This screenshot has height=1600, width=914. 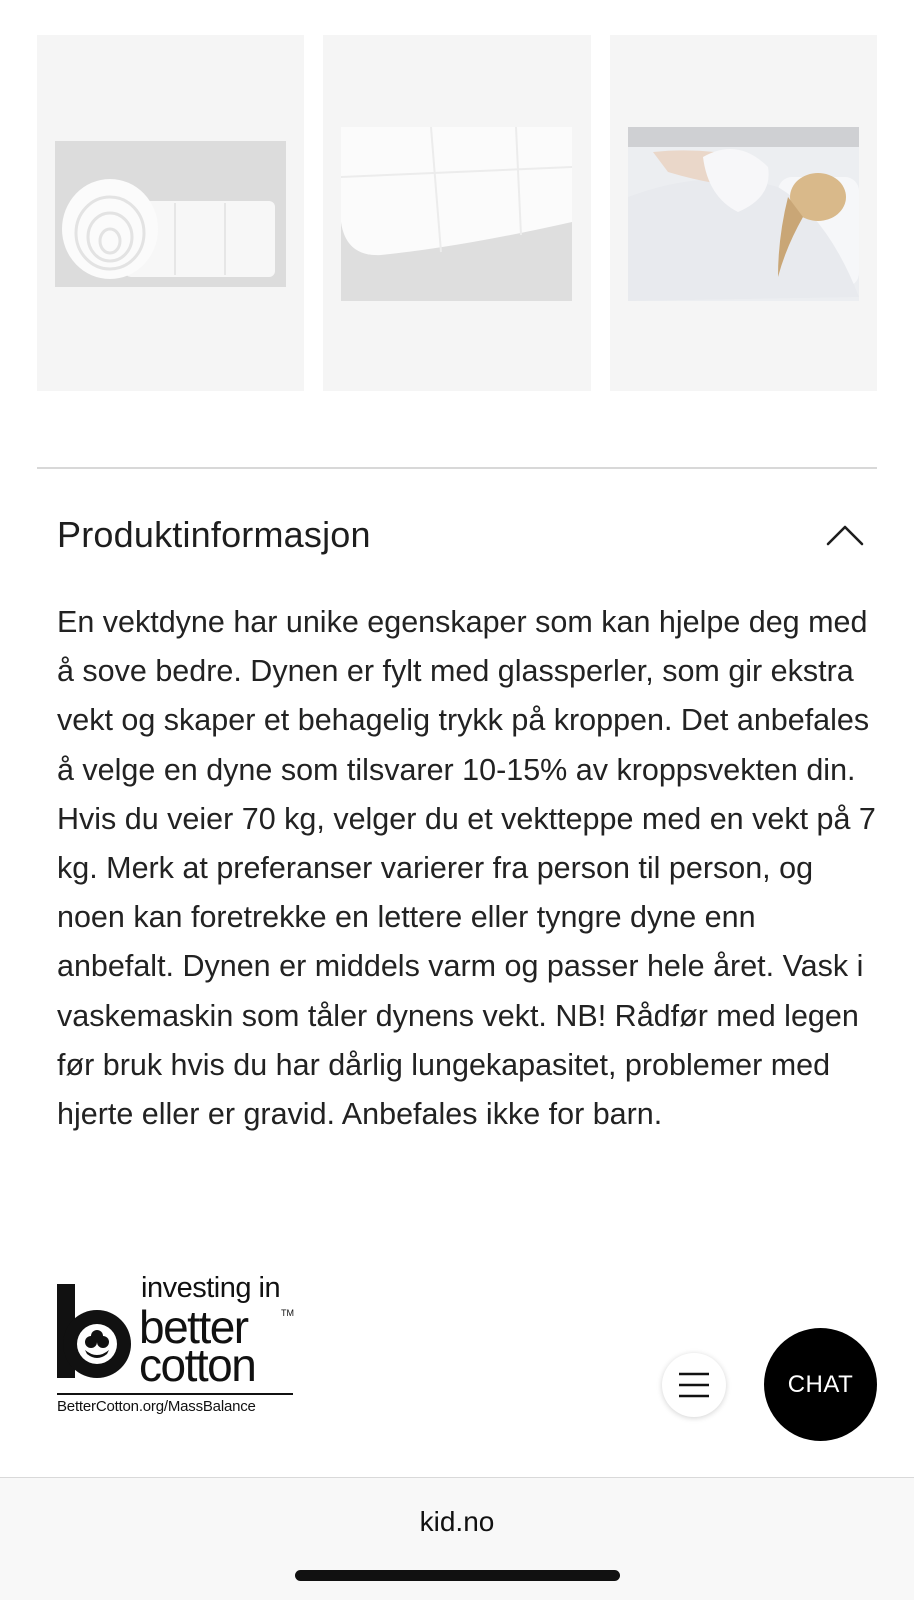 I want to click on duvet-corner-image, so click(x=457, y=214).